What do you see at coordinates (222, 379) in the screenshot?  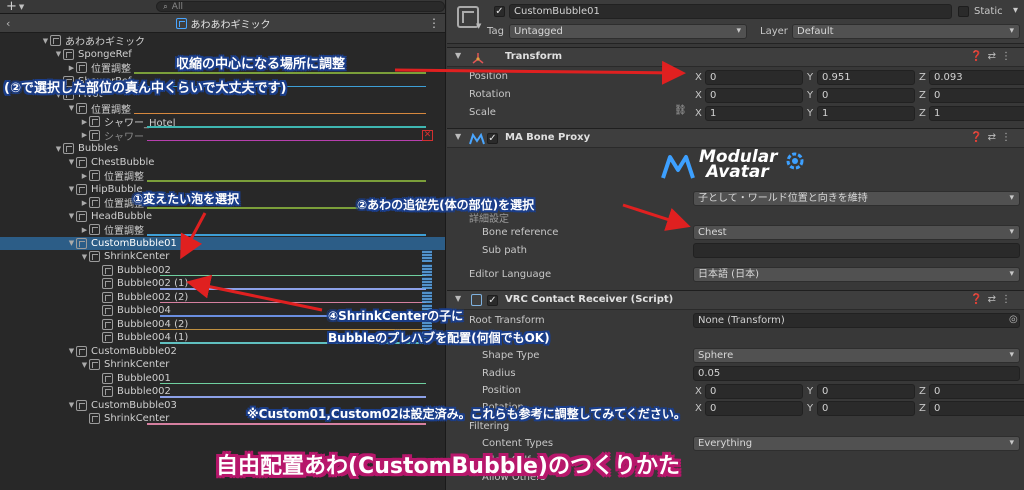 I see `hierarchy-row: Bubble001` at bounding box center [222, 379].